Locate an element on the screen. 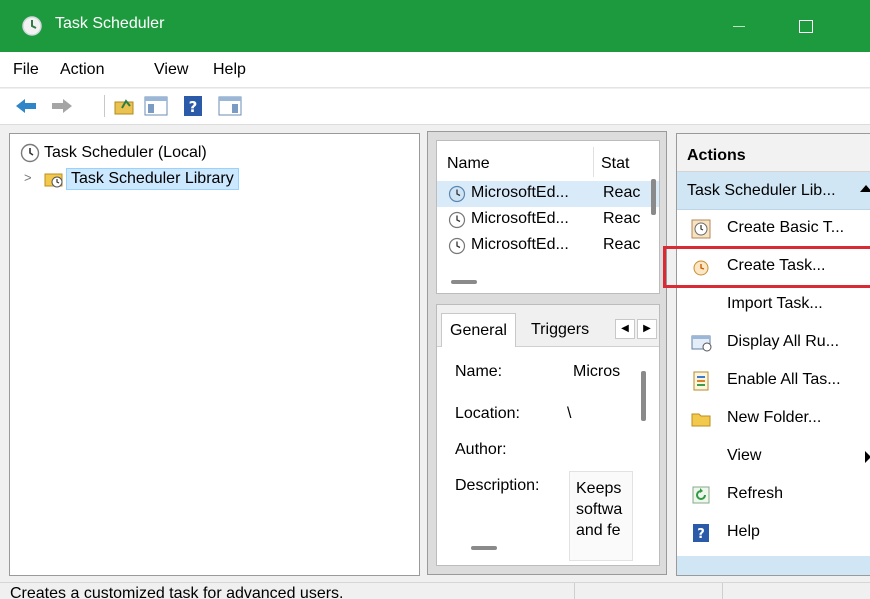  submenu-arrow-icon is located at coordinates (867, 457).